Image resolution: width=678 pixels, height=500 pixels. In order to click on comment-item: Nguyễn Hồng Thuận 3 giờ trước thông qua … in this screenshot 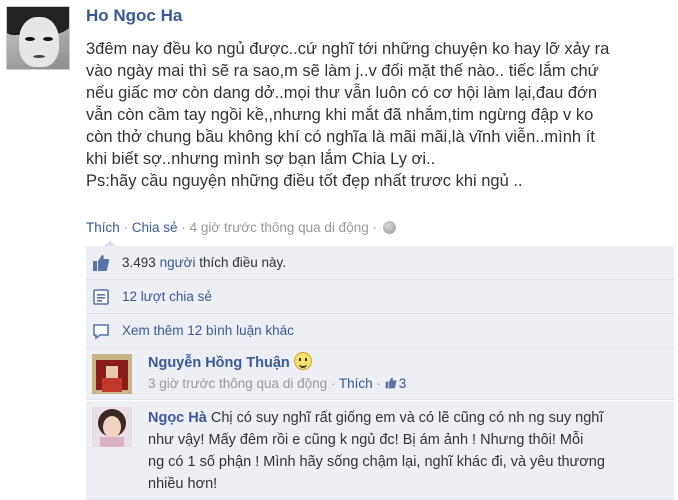, I will do `click(380, 374)`.